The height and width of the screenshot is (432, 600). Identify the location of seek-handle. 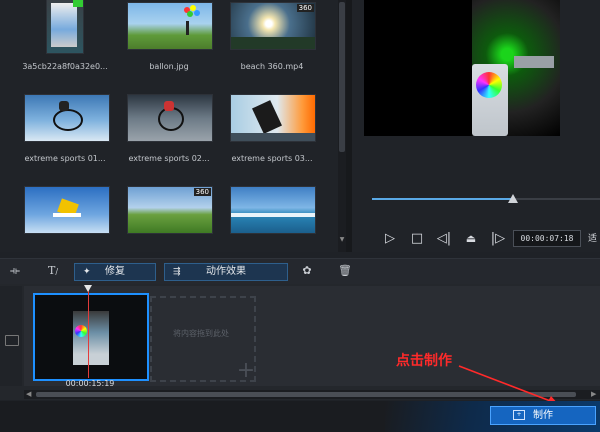
(513, 198).